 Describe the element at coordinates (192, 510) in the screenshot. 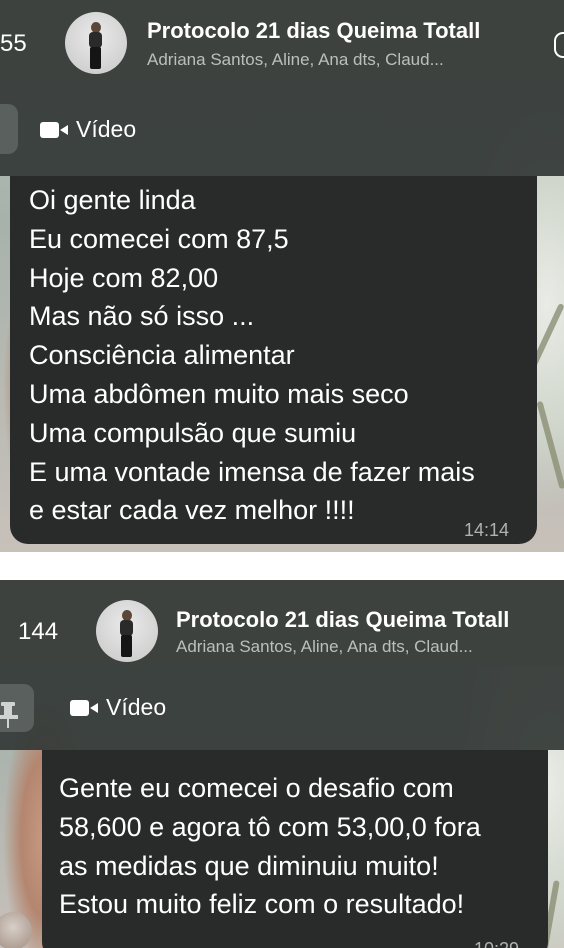

I see `message-line: e estar cada vez melhor !!!!` at that location.